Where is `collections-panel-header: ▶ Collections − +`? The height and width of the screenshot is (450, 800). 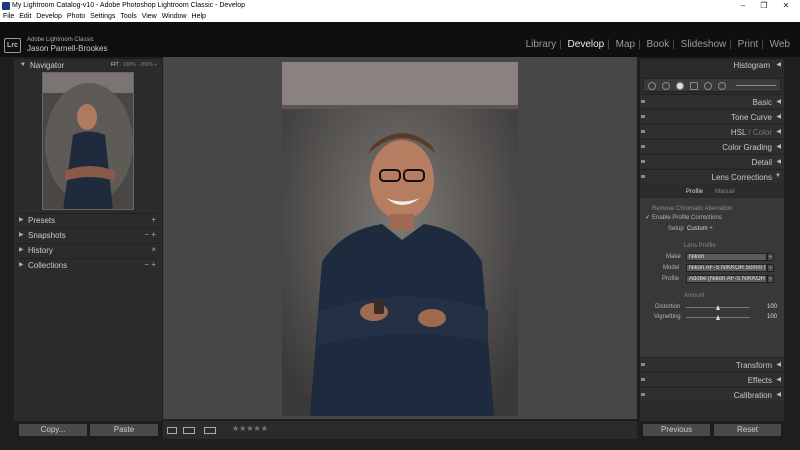
collections-panel-header: ▶ Collections − + is located at coordinates (88, 265).